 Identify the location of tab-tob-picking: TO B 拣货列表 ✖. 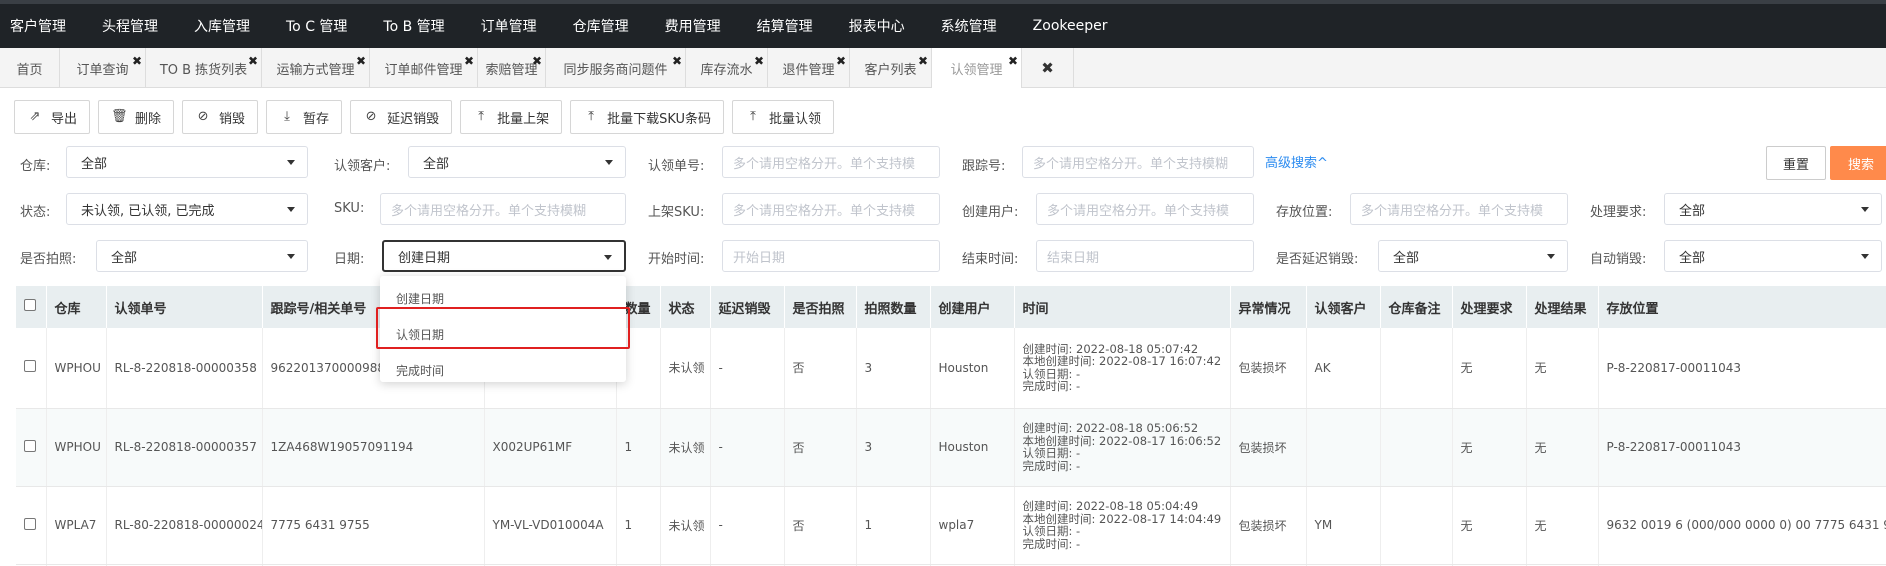
(204, 68).